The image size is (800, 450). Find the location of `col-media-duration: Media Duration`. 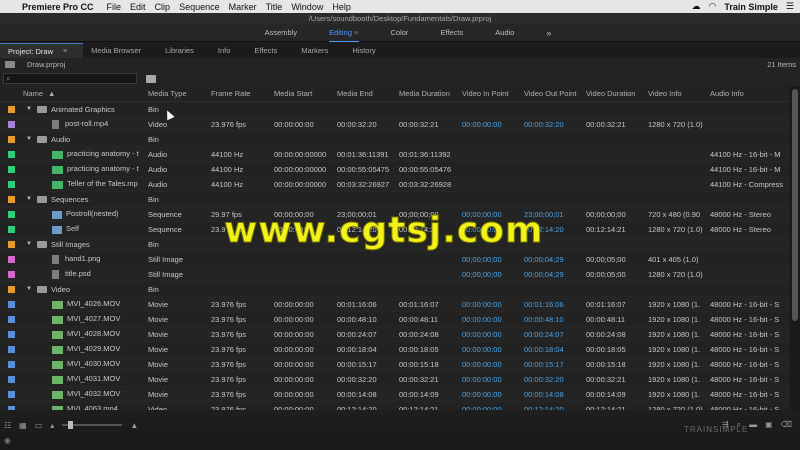

col-media-duration: Media Duration is located at coordinates (430, 93).